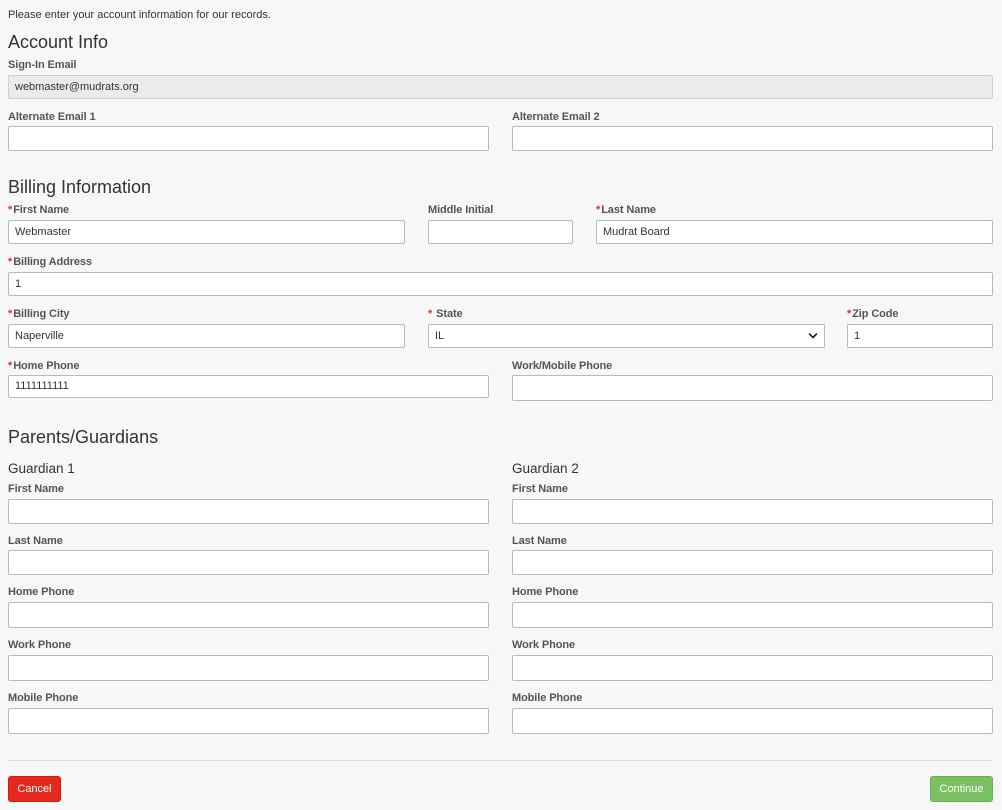 The height and width of the screenshot is (810, 1002). What do you see at coordinates (875, 314) in the screenshot?
I see `zip-code-label-text: Zip Code` at bounding box center [875, 314].